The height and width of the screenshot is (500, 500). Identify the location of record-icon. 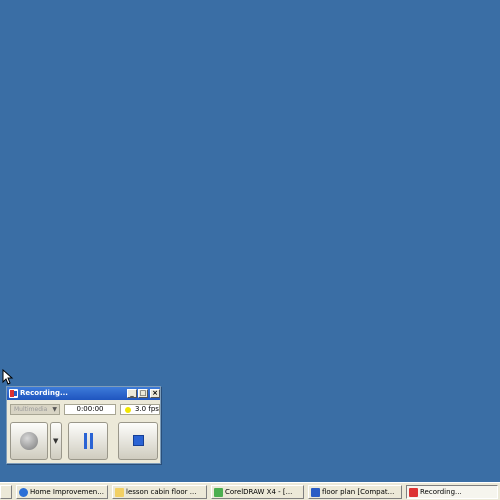
(29, 441).